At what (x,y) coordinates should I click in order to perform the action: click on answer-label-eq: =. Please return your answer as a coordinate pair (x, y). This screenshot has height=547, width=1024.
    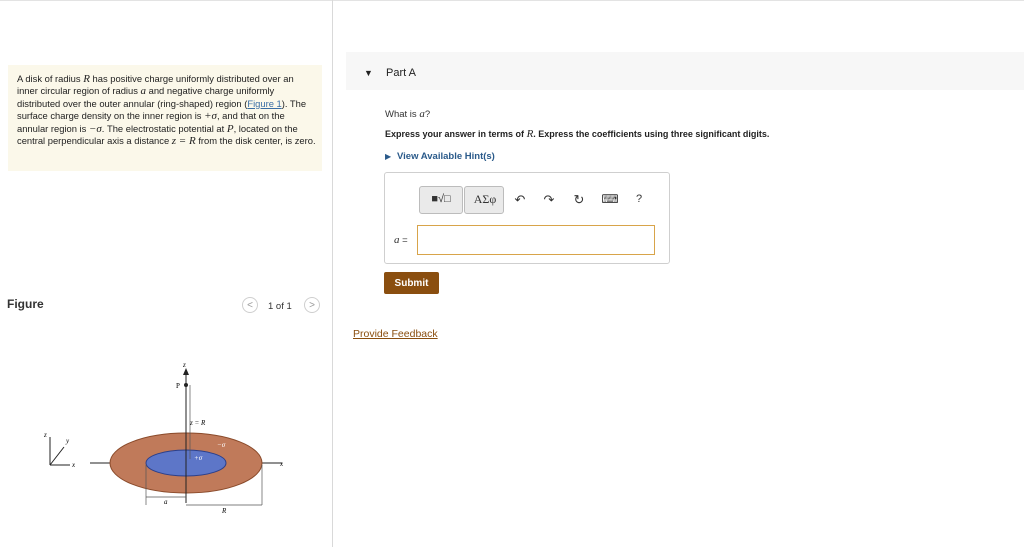
    Looking at the image, I should click on (403, 240).